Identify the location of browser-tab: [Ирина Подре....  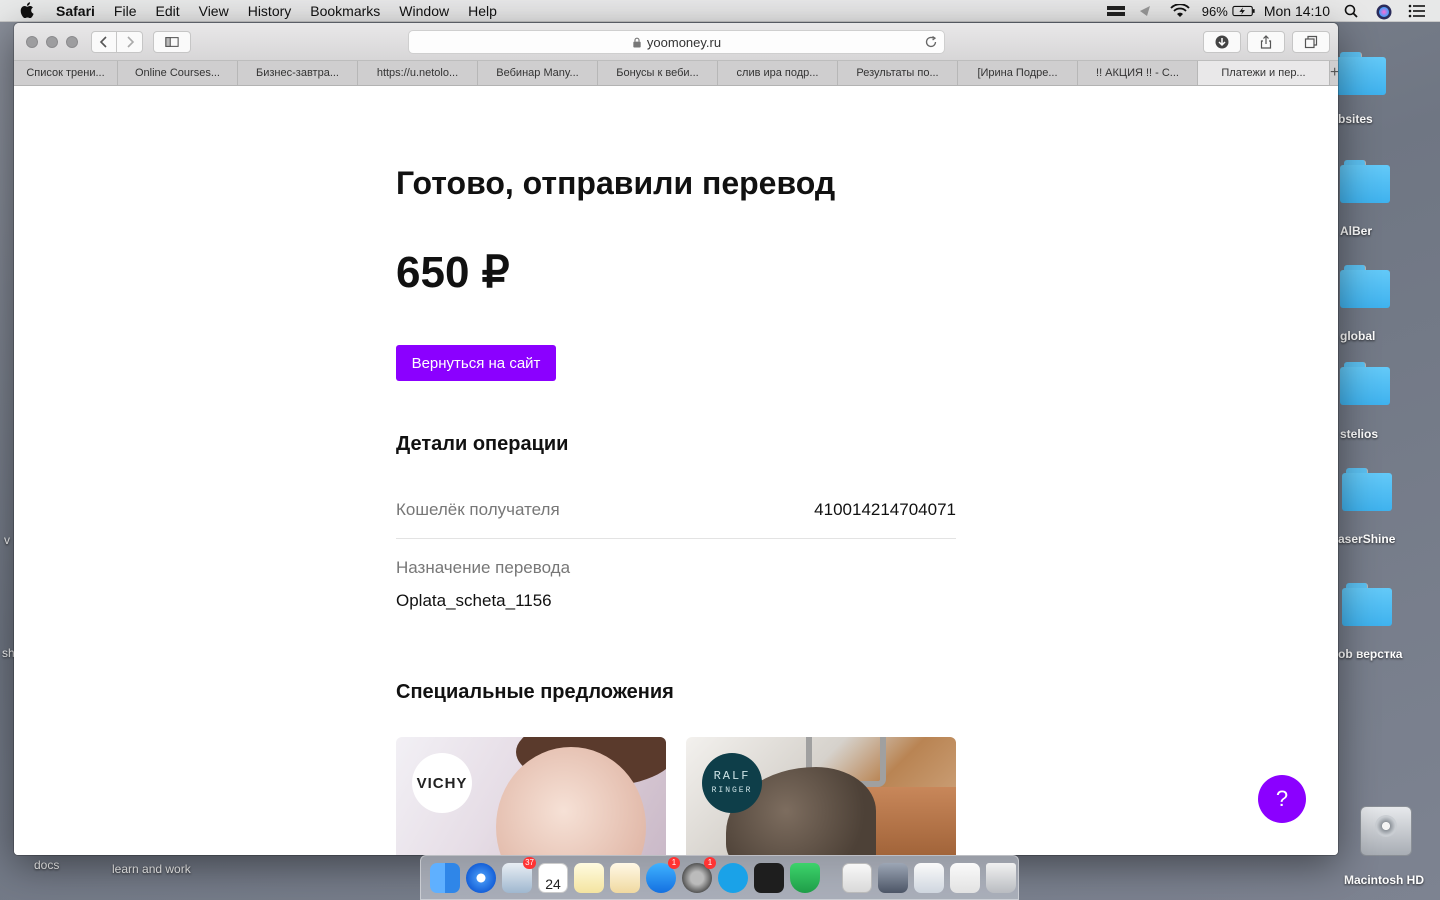
(1018, 73).